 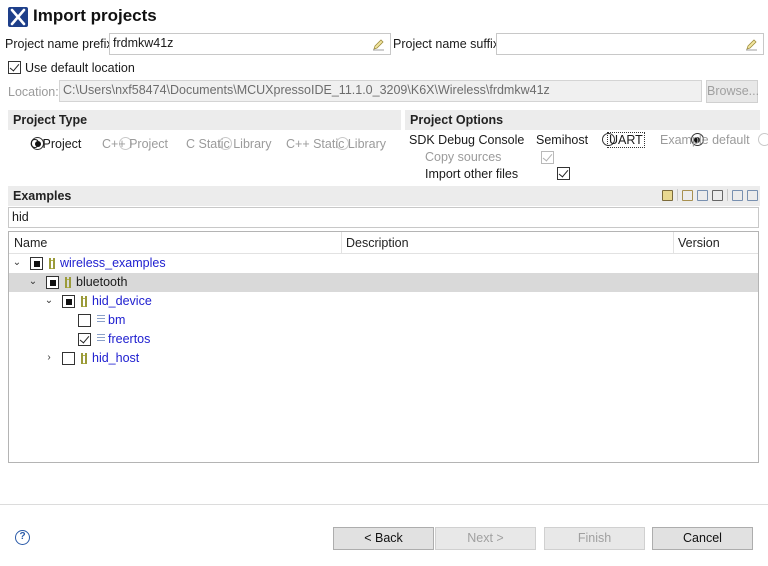 I want to click on help-icon: ?, so click(x=22, y=537).